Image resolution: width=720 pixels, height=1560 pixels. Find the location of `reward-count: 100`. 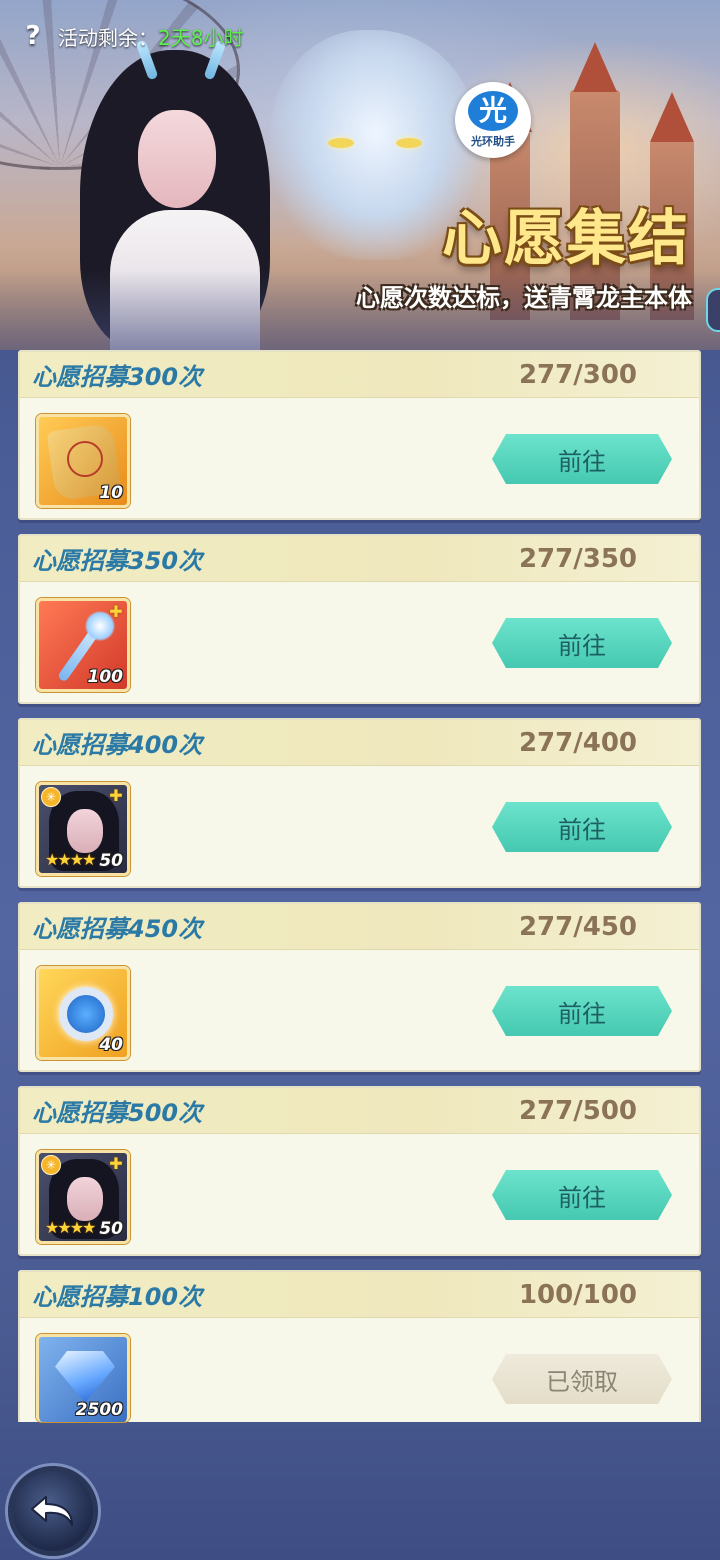

reward-count: 100 is located at coordinates (105, 677).